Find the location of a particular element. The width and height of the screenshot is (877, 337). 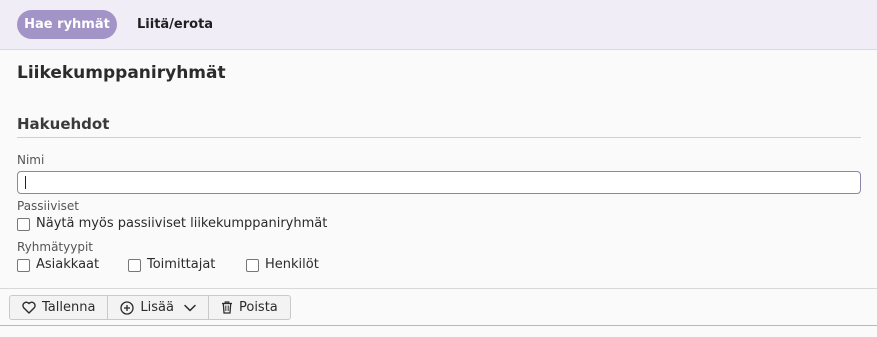

section-title-search-criteria: Hakuehdot is located at coordinates (63, 124).